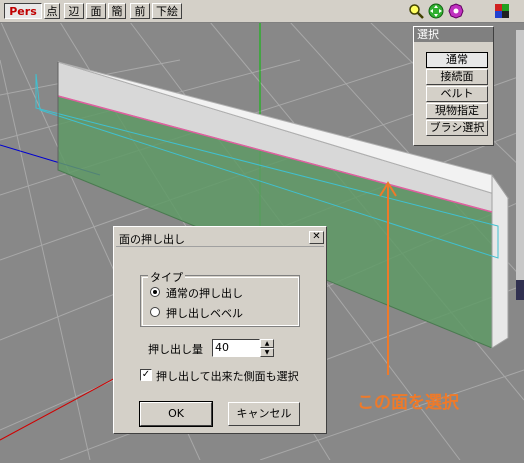  What do you see at coordinates (264, 414) in the screenshot?
I see `cancel-button: キャンセル` at bounding box center [264, 414].